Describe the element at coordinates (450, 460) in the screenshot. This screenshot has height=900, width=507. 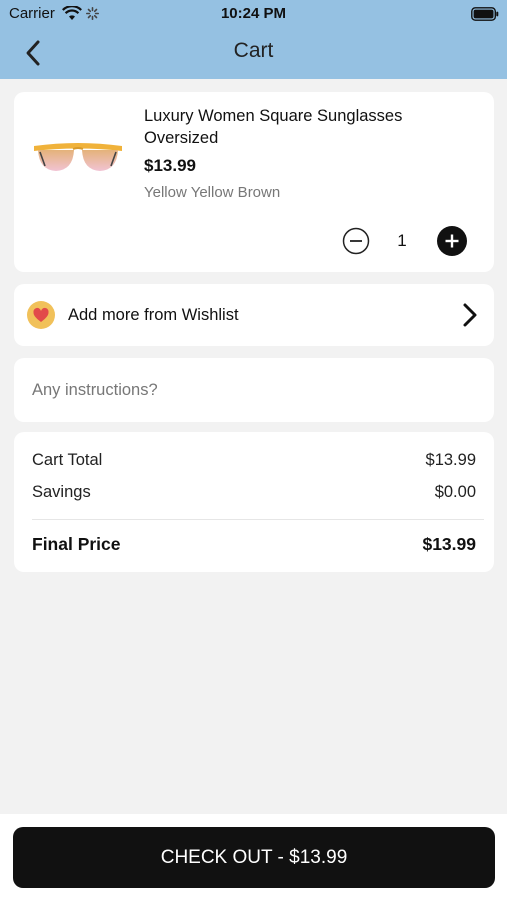
I see `cart-total-value: $13.99` at that location.